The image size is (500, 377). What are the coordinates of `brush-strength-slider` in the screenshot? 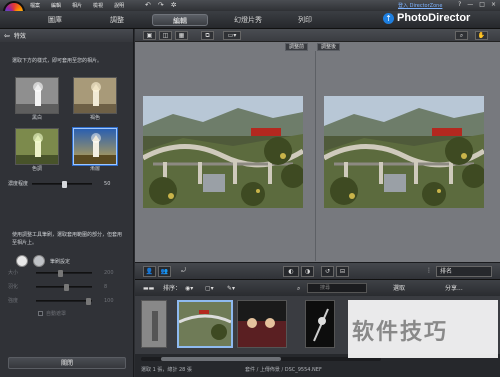 It's located at (64, 301).